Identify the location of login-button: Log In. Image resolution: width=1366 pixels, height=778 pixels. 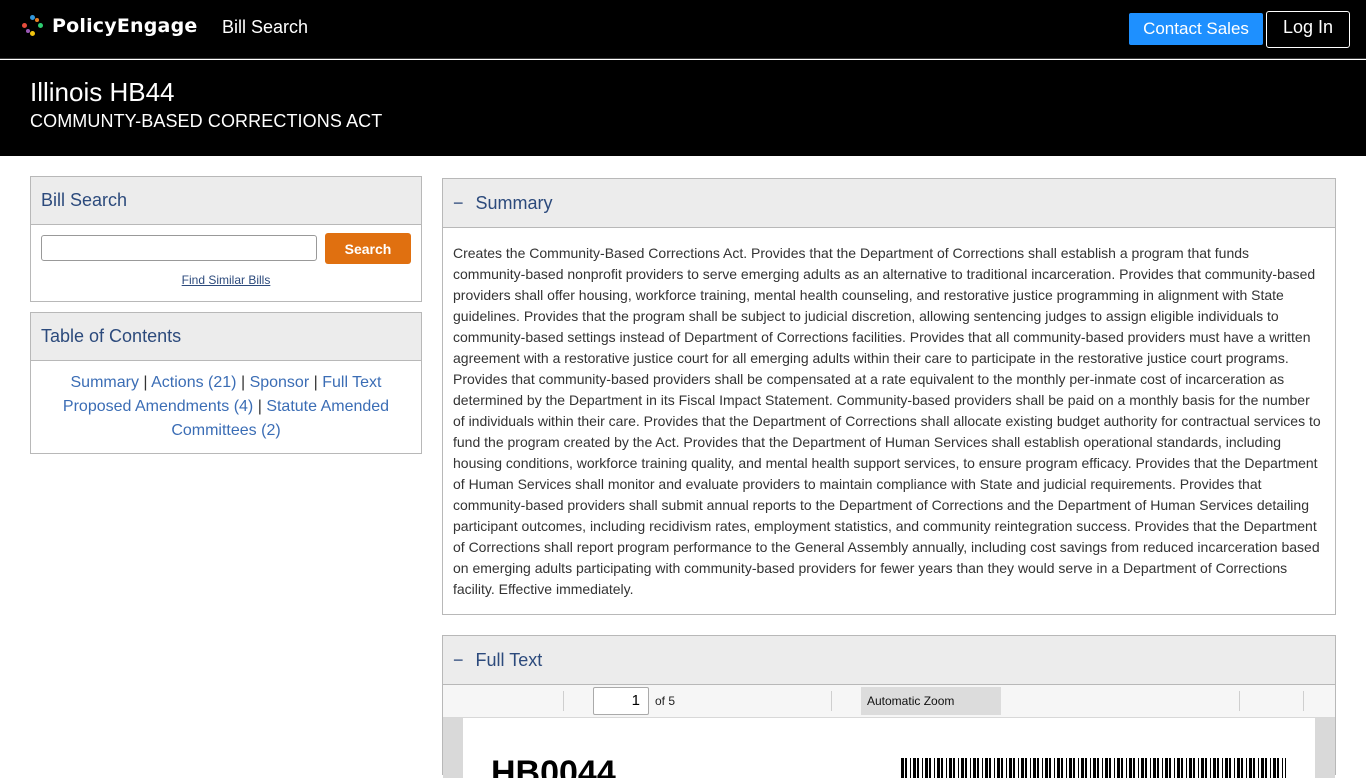
(1308, 29).